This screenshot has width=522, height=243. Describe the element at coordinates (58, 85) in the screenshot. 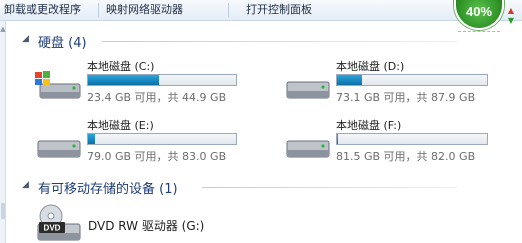

I see `windows-drive-icon` at that location.